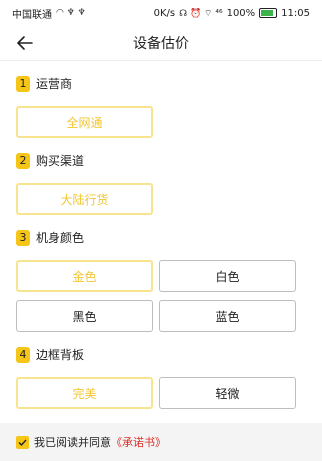 The image size is (322, 461). I want to click on battery-icon, so click(268, 13).